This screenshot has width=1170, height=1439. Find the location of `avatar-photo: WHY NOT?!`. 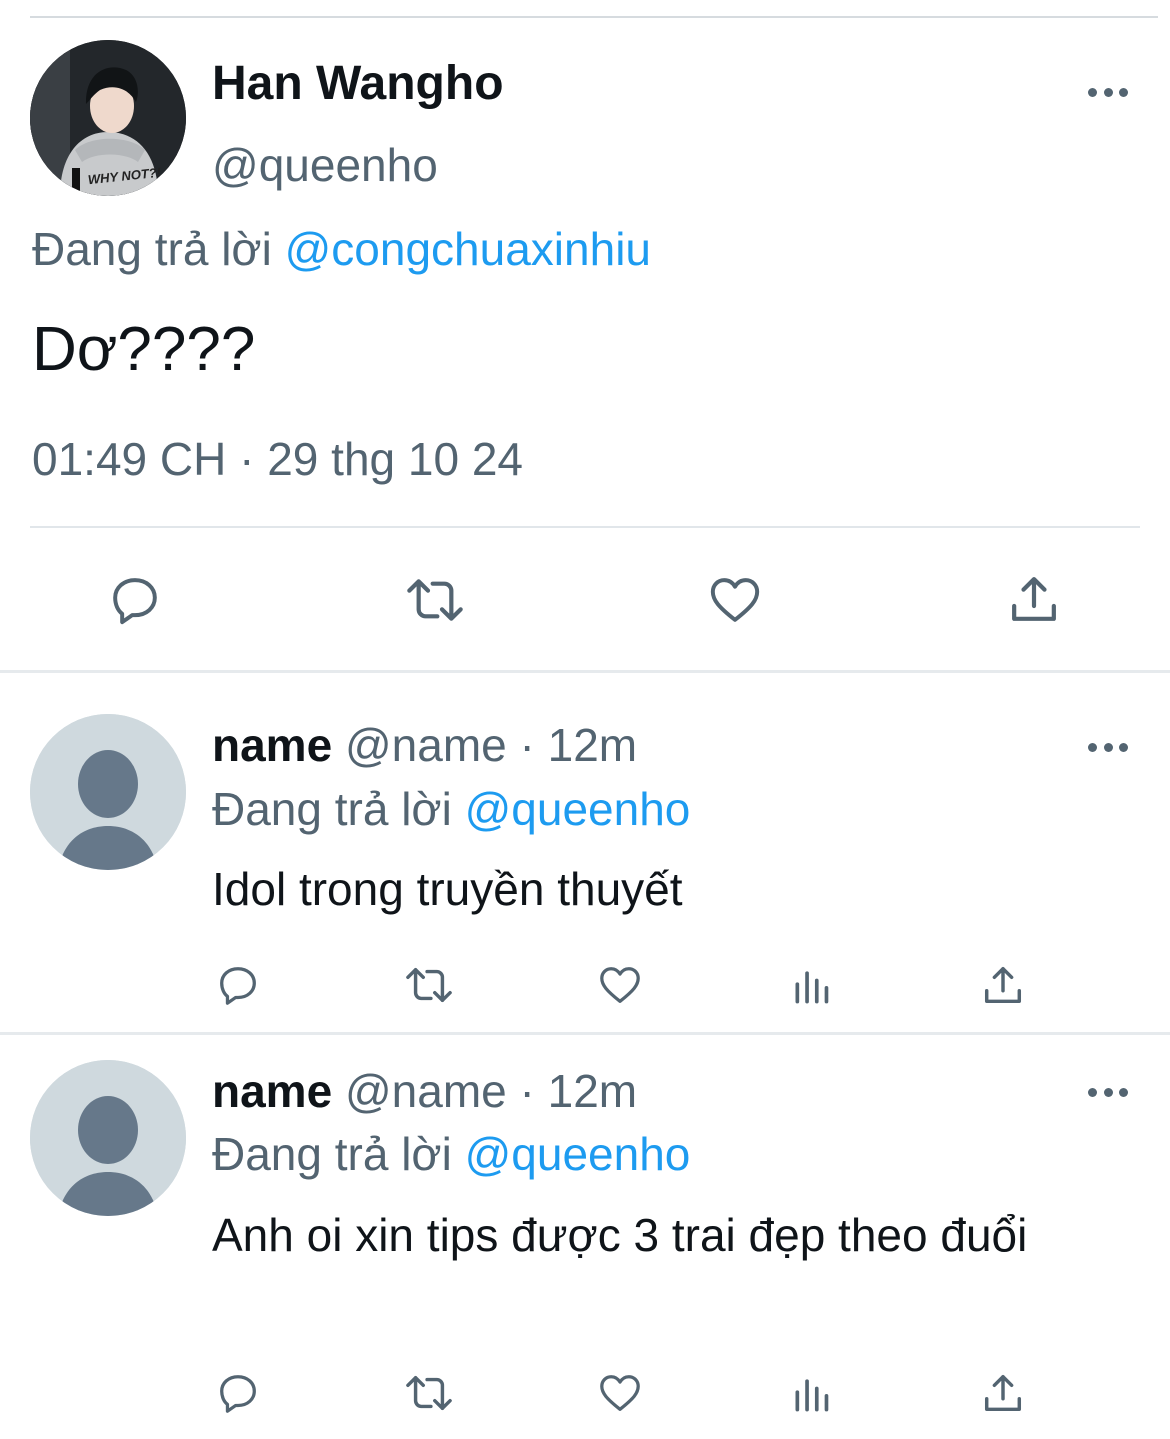

avatar-photo: WHY NOT?! is located at coordinates (108, 118).